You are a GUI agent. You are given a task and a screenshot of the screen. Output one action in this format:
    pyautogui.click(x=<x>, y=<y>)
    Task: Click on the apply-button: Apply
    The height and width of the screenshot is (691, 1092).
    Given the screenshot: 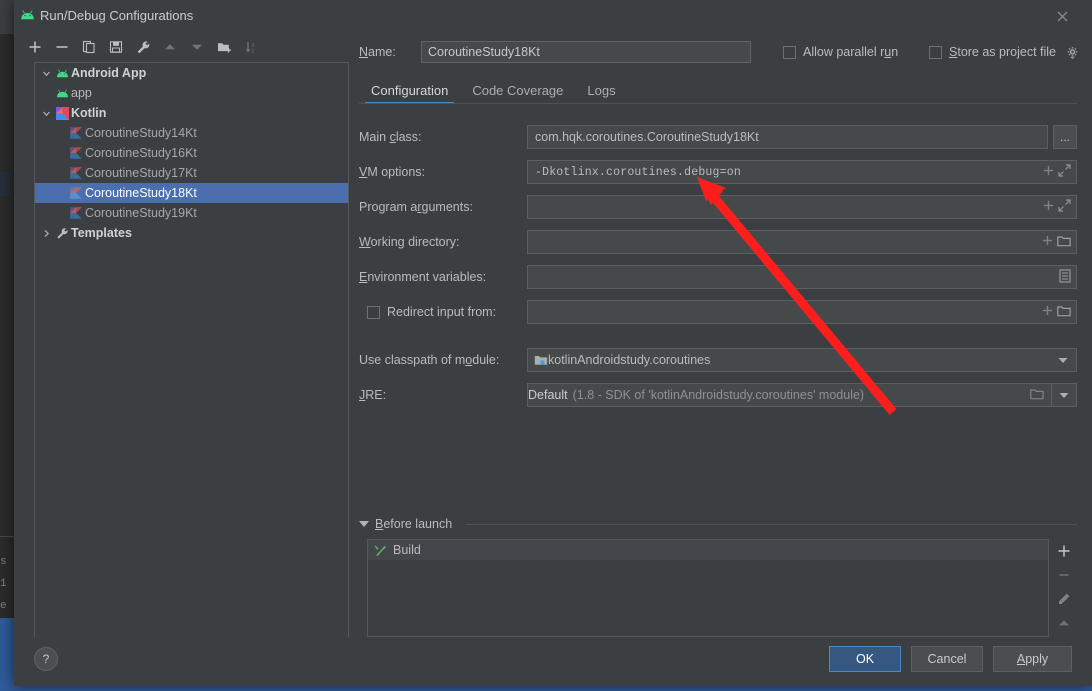 What is the action you would take?
    pyautogui.click(x=1032, y=659)
    